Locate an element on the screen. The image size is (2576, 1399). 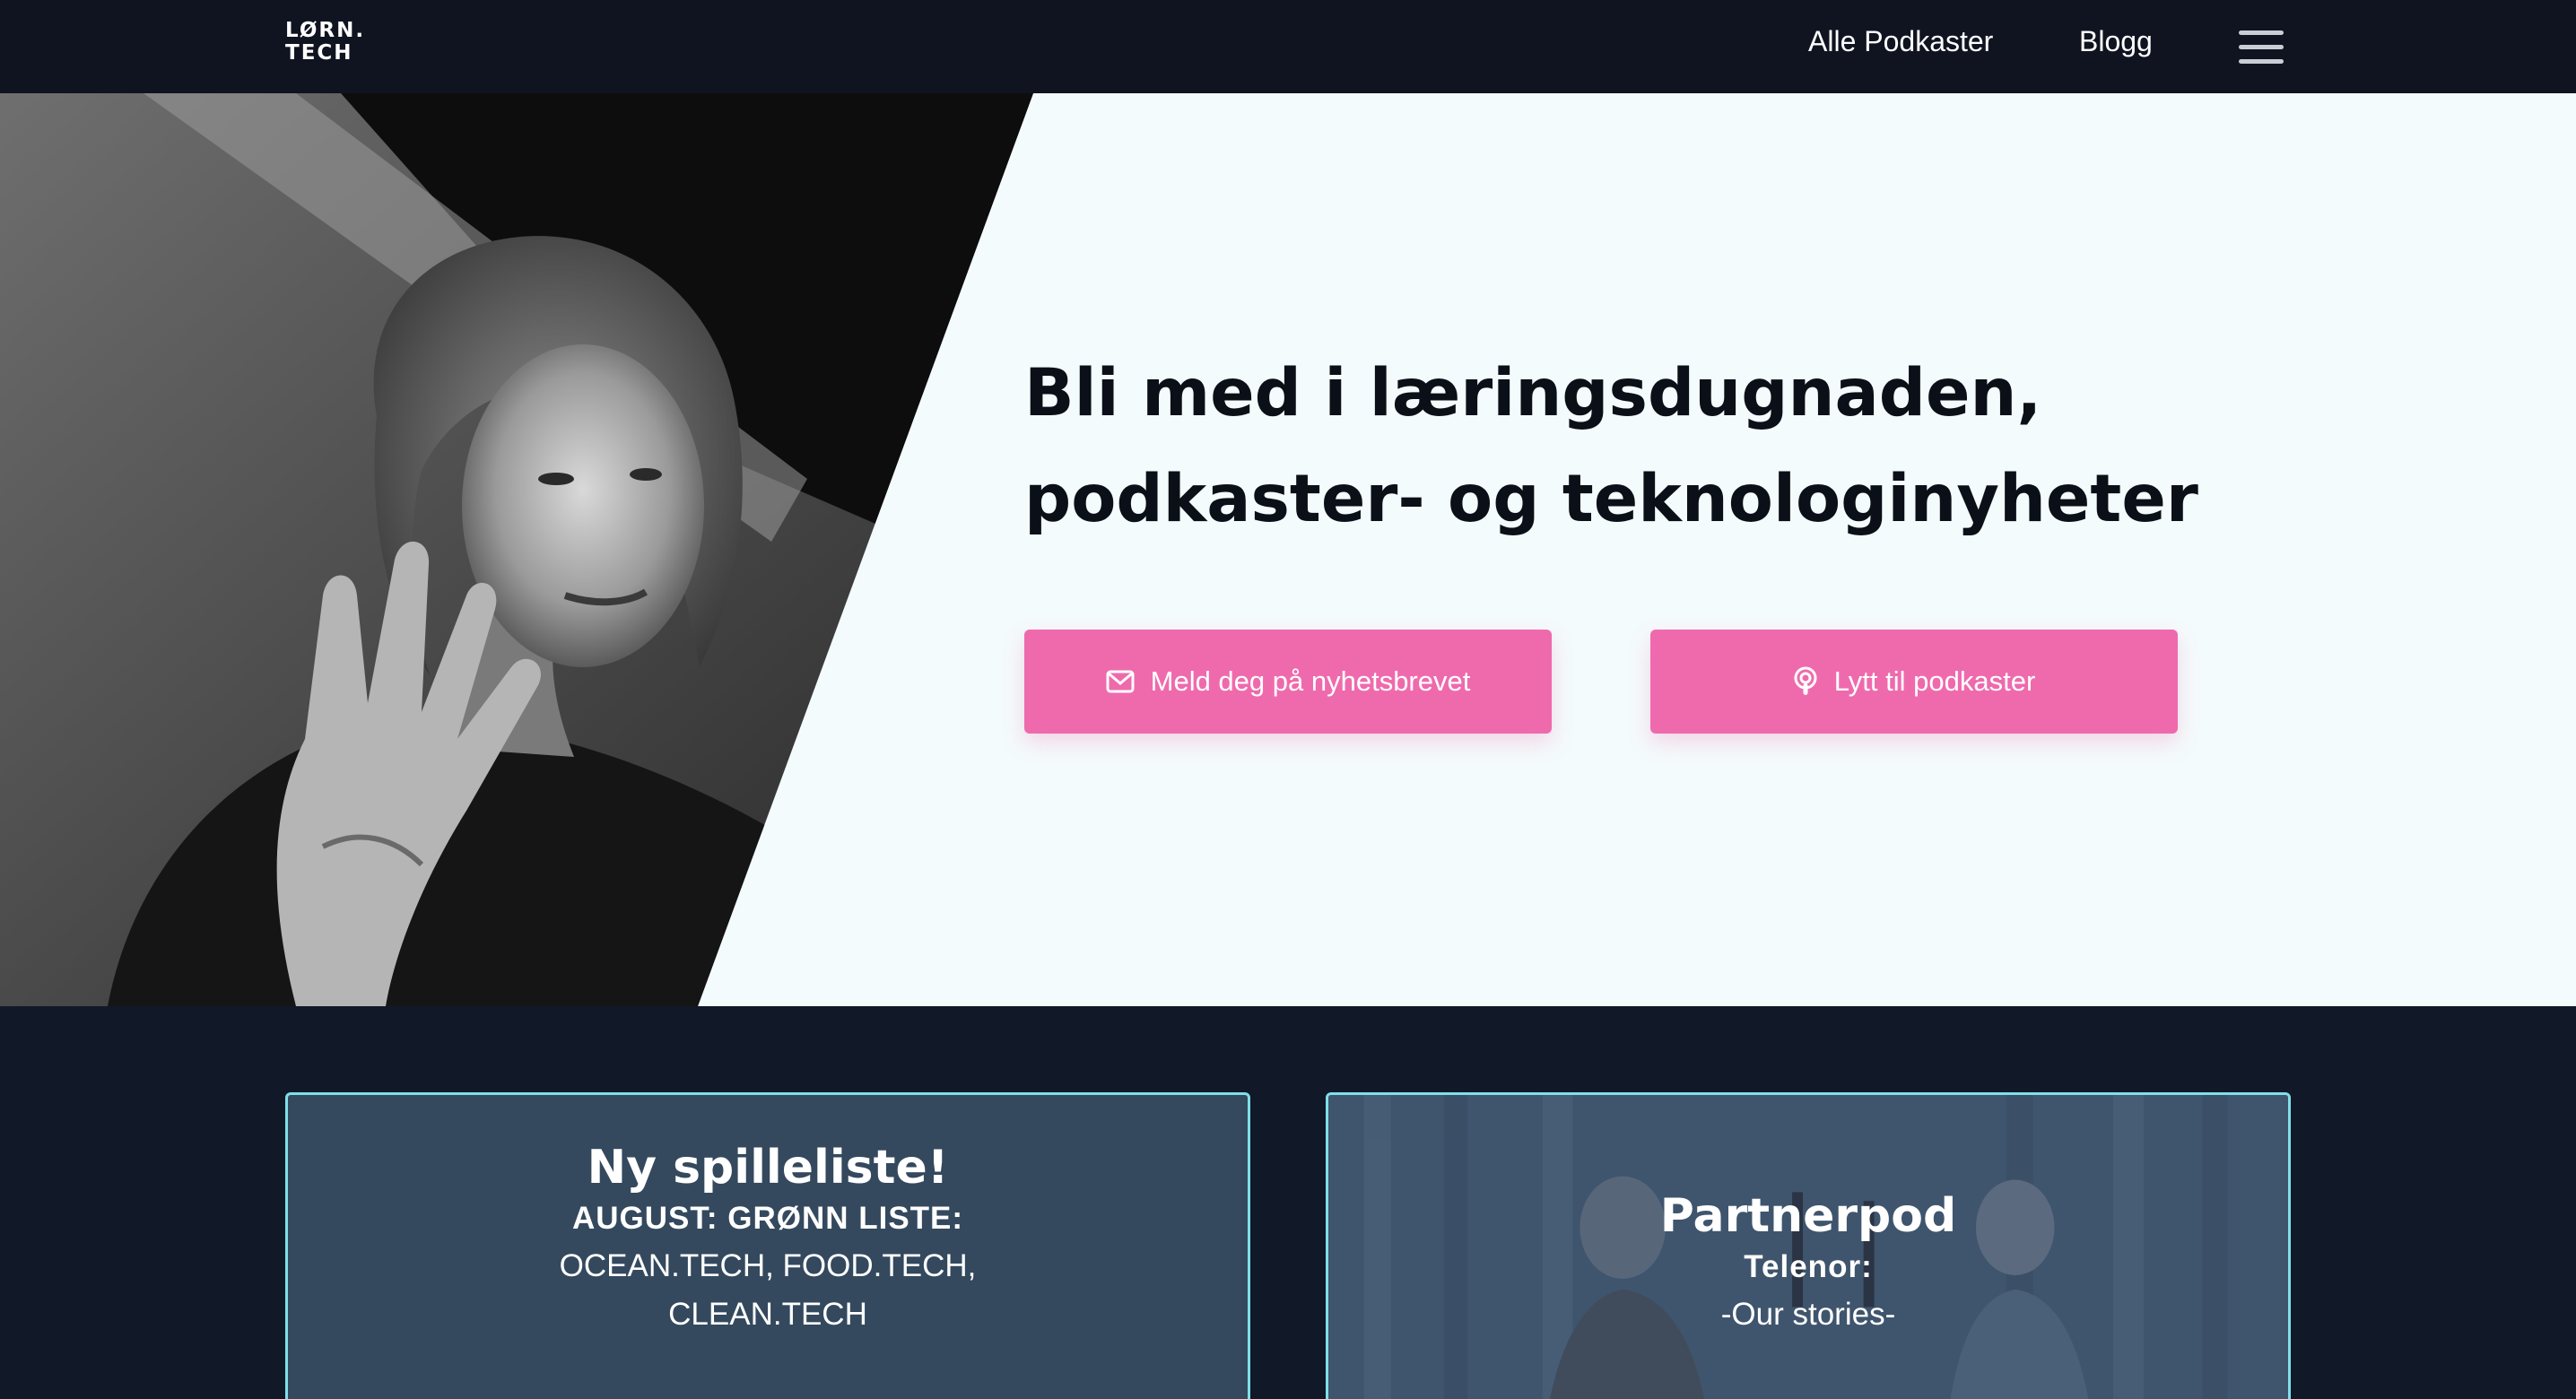
partnerpod-card: Partnerpod Telenor: -Our stories- is located at coordinates (1808, 1246).